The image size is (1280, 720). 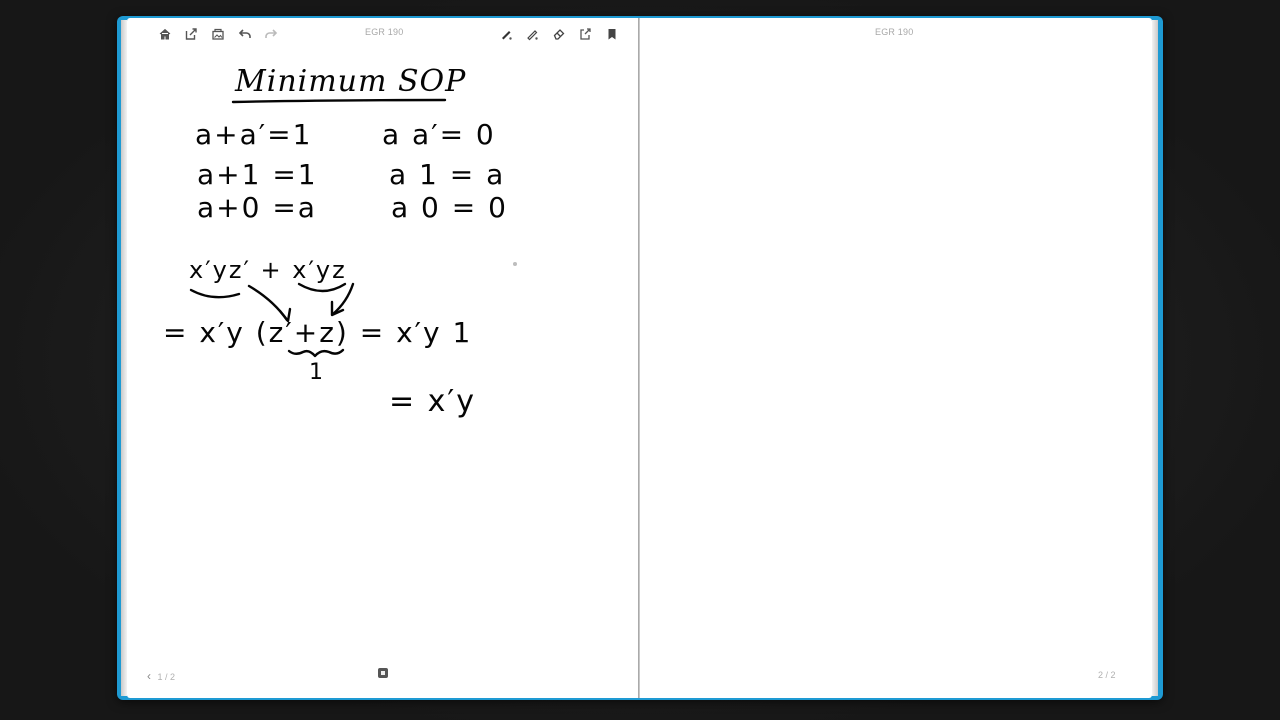 I want to click on page-counter: 1 / 2, so click(x=166, y=677).